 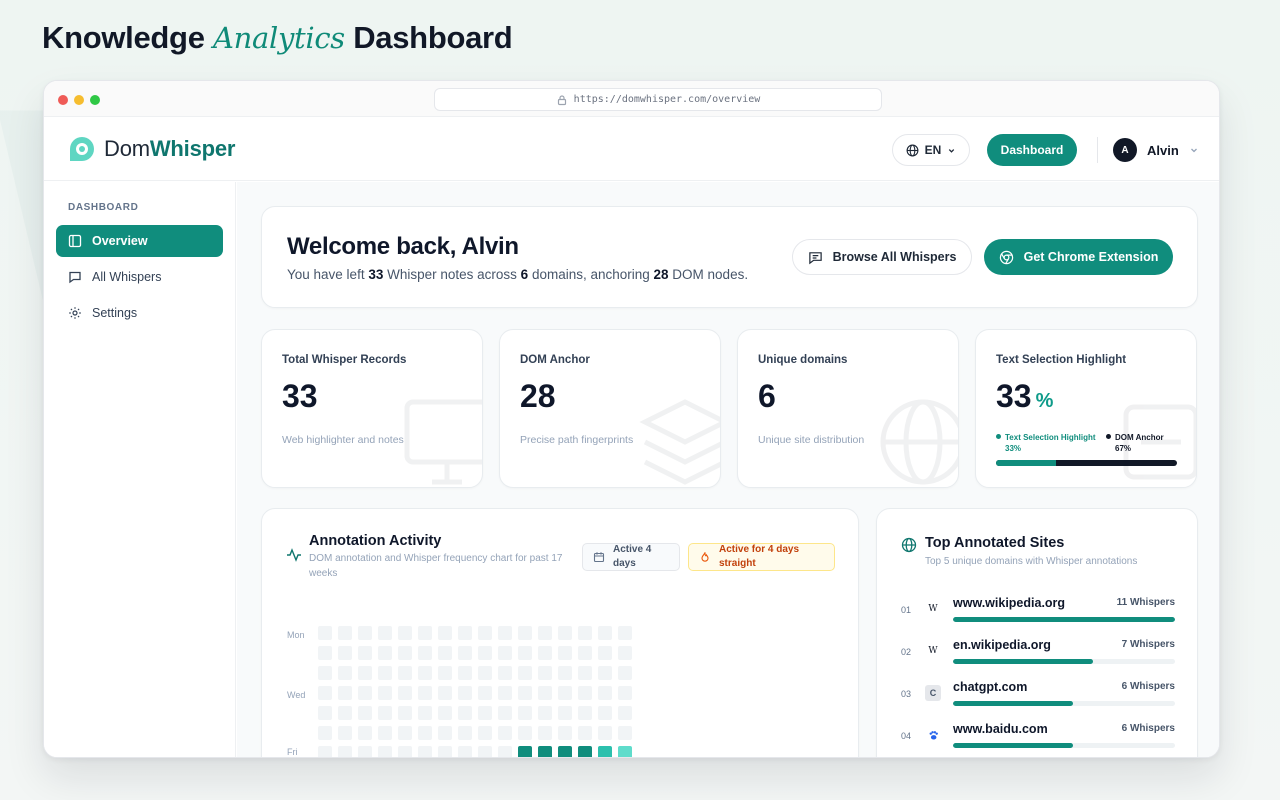 What do you see at coordinates (1038, 739) in the screenshot?
I see `site-row: 04 www.baidu.com 6 Whispers` at bounding box center [1038, 739].